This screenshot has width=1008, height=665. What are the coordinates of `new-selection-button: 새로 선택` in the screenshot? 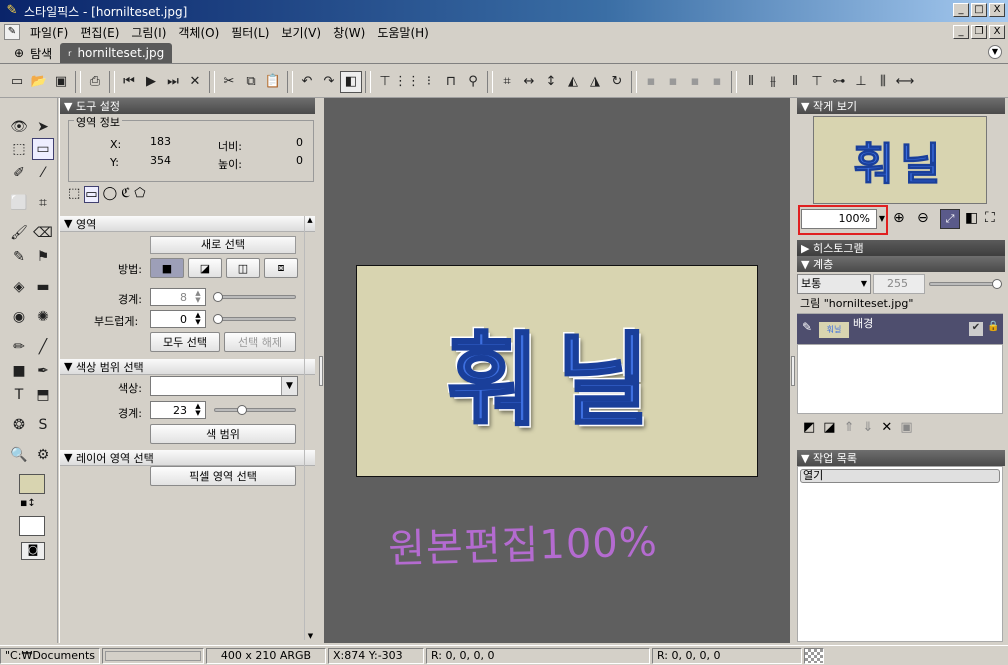 It's located at (223, 245).